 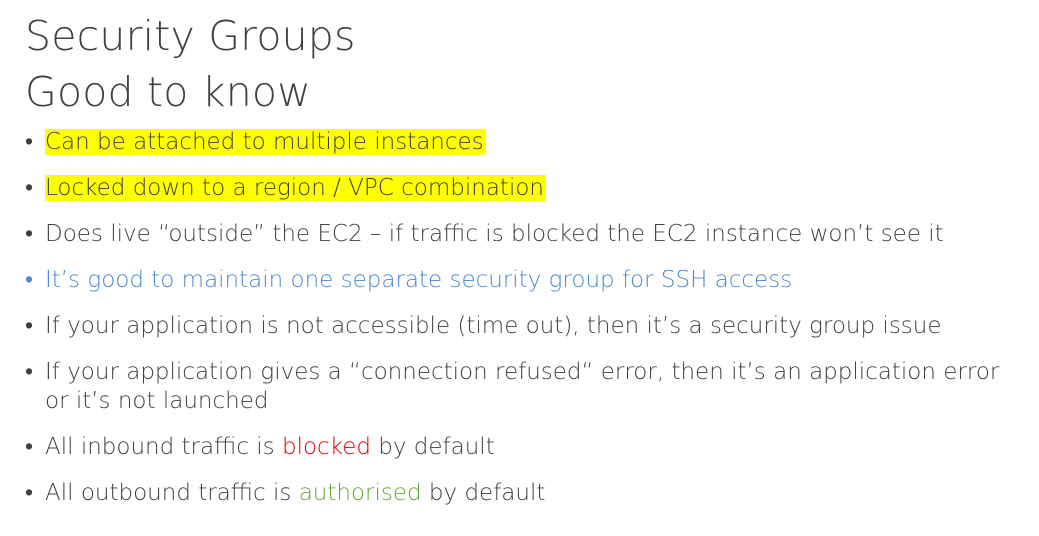 What do you see at coordinates (265, 142) in the screenshot?
I see `highlighted-text: Can be attached to multiple instances` at bounding box center [265, 142].